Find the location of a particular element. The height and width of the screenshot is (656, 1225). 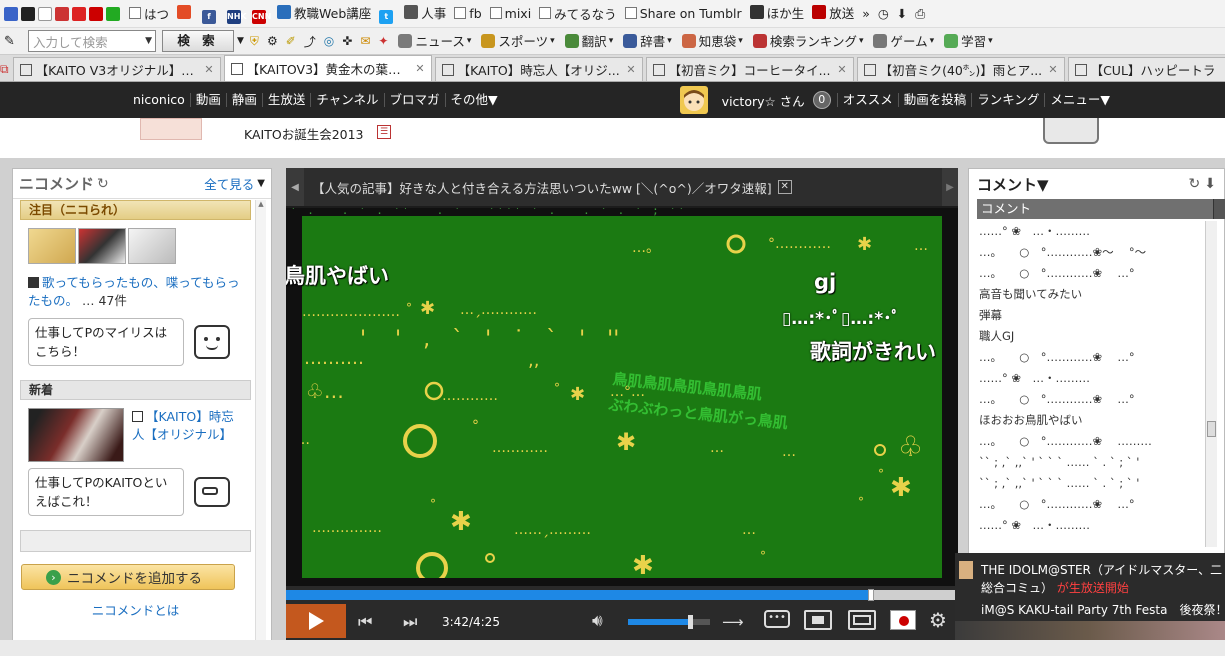

toolbar-menu-item: 知恵袋 ▾ is located at coordinates (712, 40).